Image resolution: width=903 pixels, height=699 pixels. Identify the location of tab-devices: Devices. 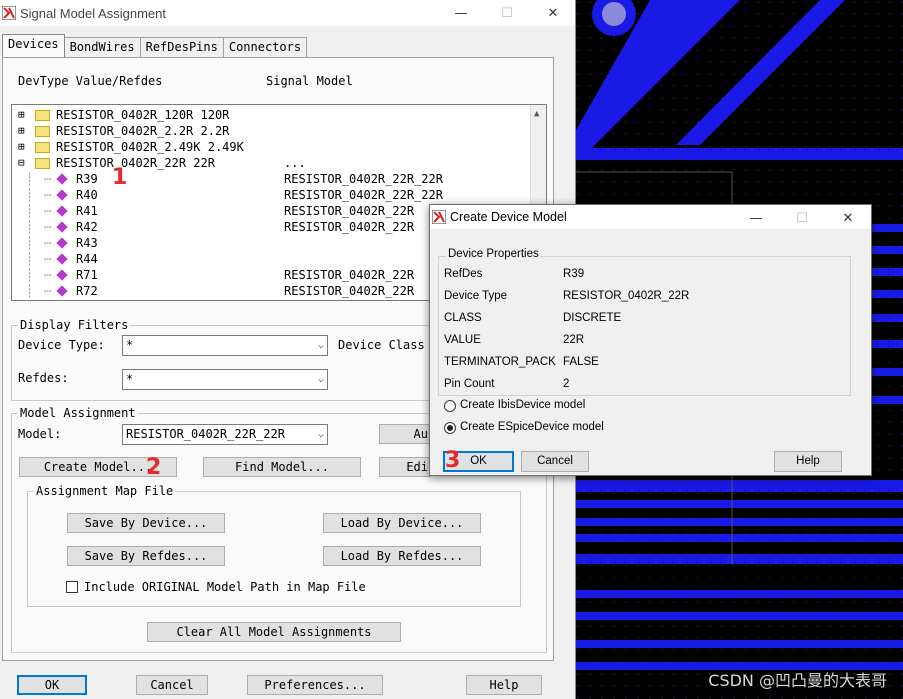
(33, 45).